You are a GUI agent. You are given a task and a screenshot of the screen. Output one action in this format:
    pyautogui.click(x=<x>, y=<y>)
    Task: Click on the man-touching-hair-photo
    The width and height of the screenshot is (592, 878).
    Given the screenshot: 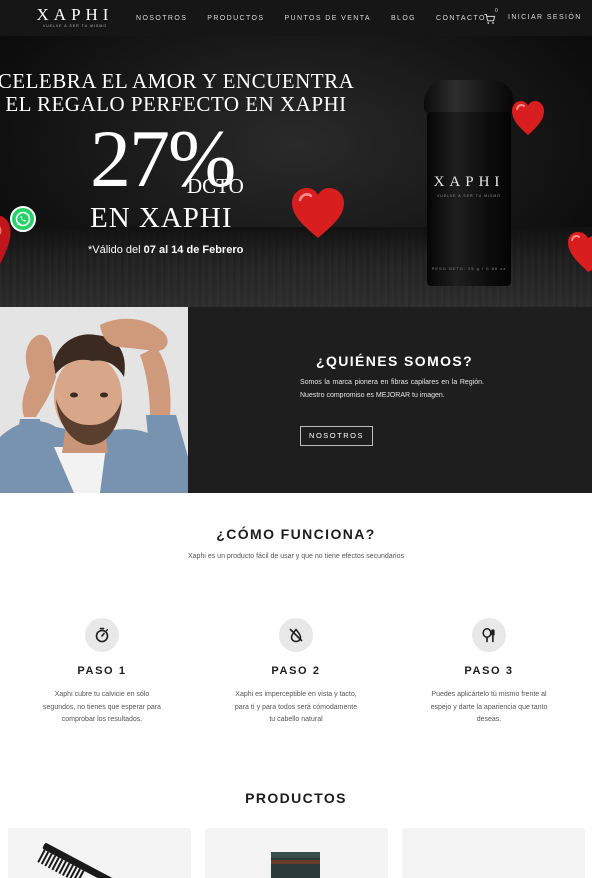 What is the action you would take?
    pyautogui.click(x=94, y=400)
    